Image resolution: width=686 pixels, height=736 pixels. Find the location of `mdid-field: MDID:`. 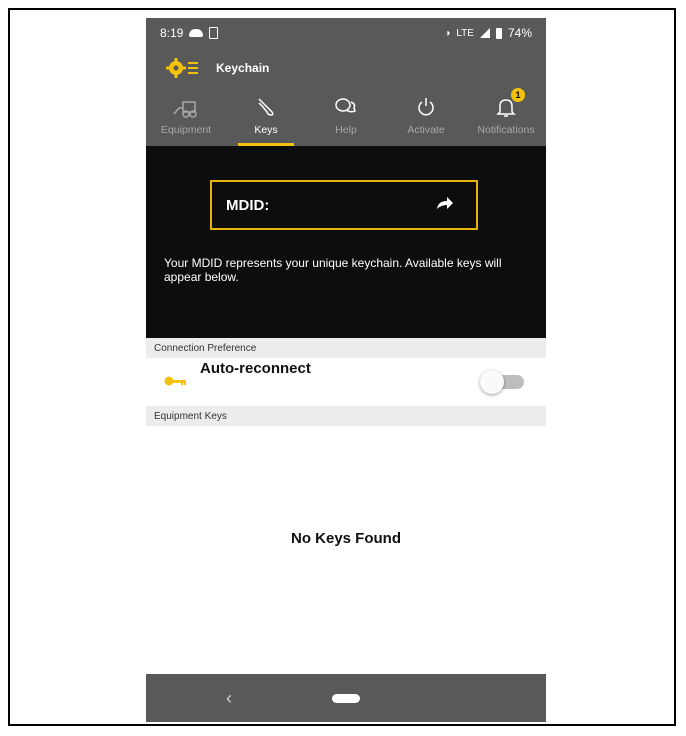

mdid-field: MDID: is located at coordinates (344, 205).